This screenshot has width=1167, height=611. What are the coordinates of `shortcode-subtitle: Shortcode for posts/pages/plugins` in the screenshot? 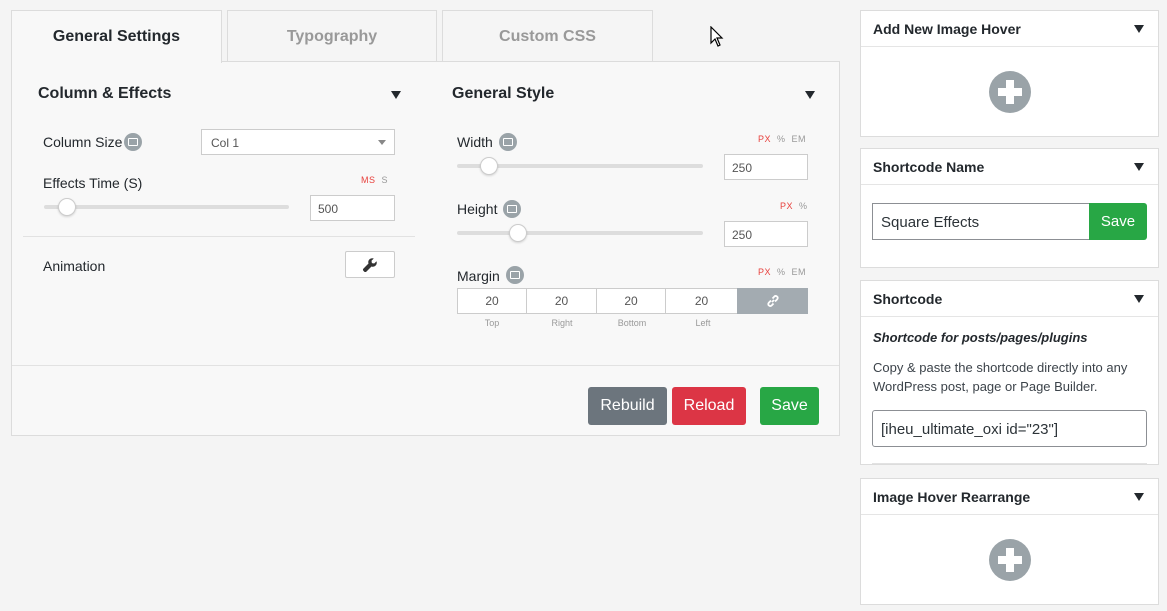 It's located at (980, 337).